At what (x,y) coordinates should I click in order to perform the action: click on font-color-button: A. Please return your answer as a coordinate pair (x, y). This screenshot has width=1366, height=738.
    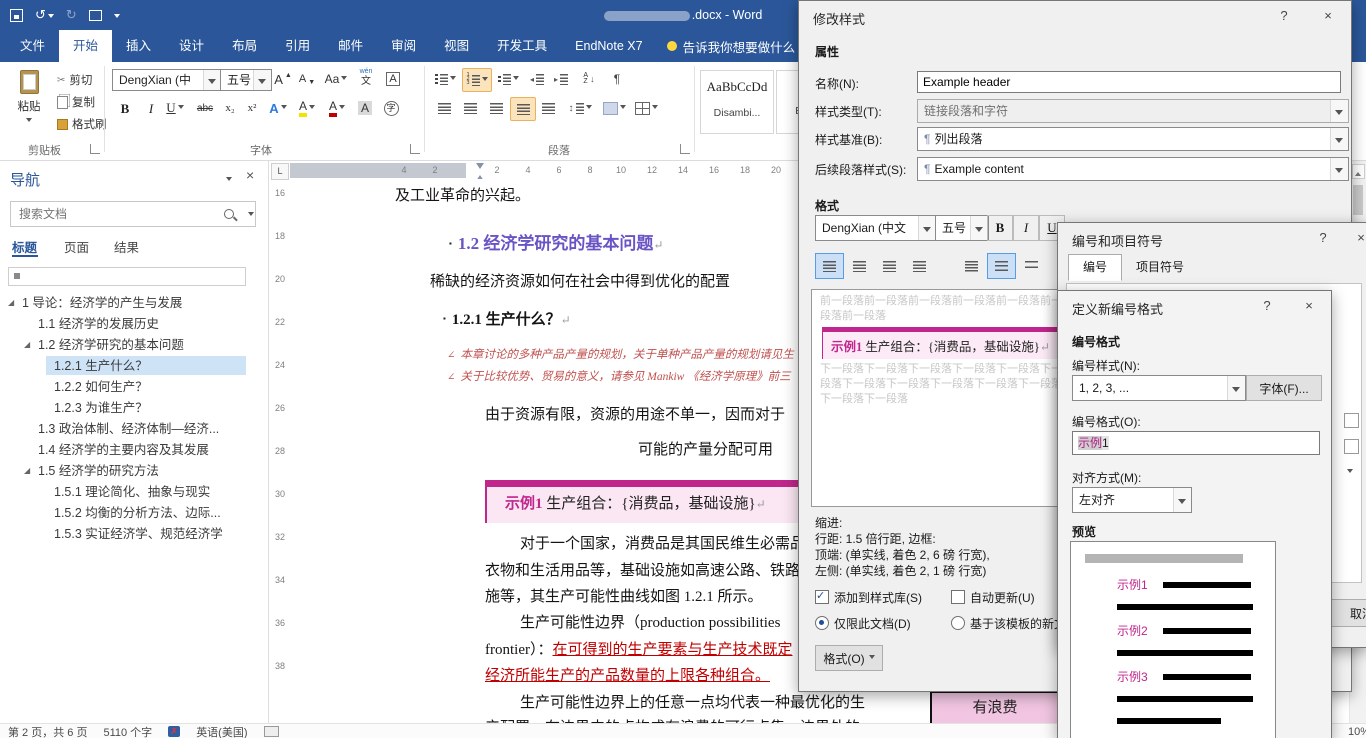
    Looking at the image, I should click on (337, 108).